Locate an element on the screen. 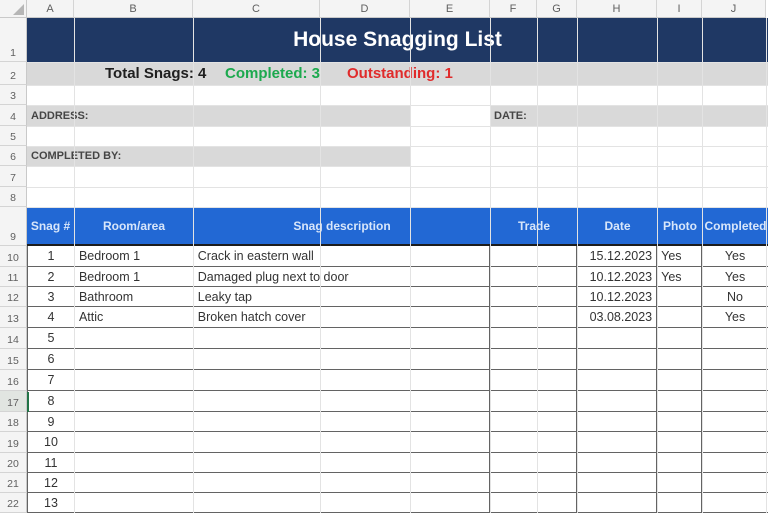 Image resolution: width=768 pixels, height=513 pixels. row-header-1: 1 is located at coordinates (13, 40).